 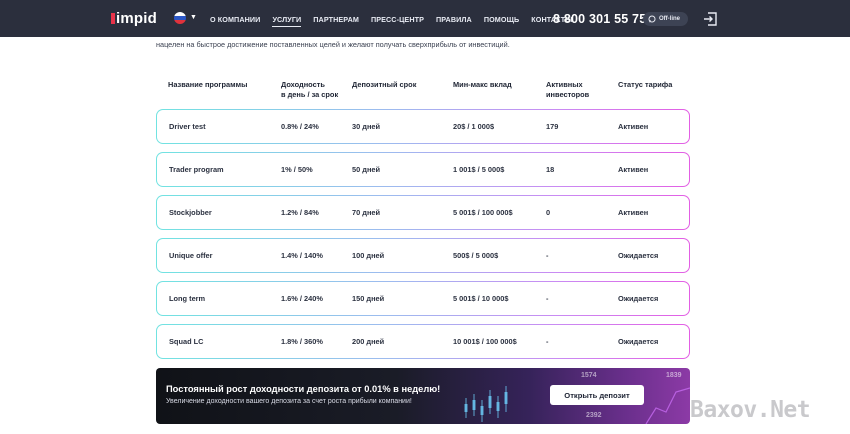 What do you see at coordinates (196, 169) in the screenshot?
I see `program-name: Trader program` at bounding box center [196, 169].